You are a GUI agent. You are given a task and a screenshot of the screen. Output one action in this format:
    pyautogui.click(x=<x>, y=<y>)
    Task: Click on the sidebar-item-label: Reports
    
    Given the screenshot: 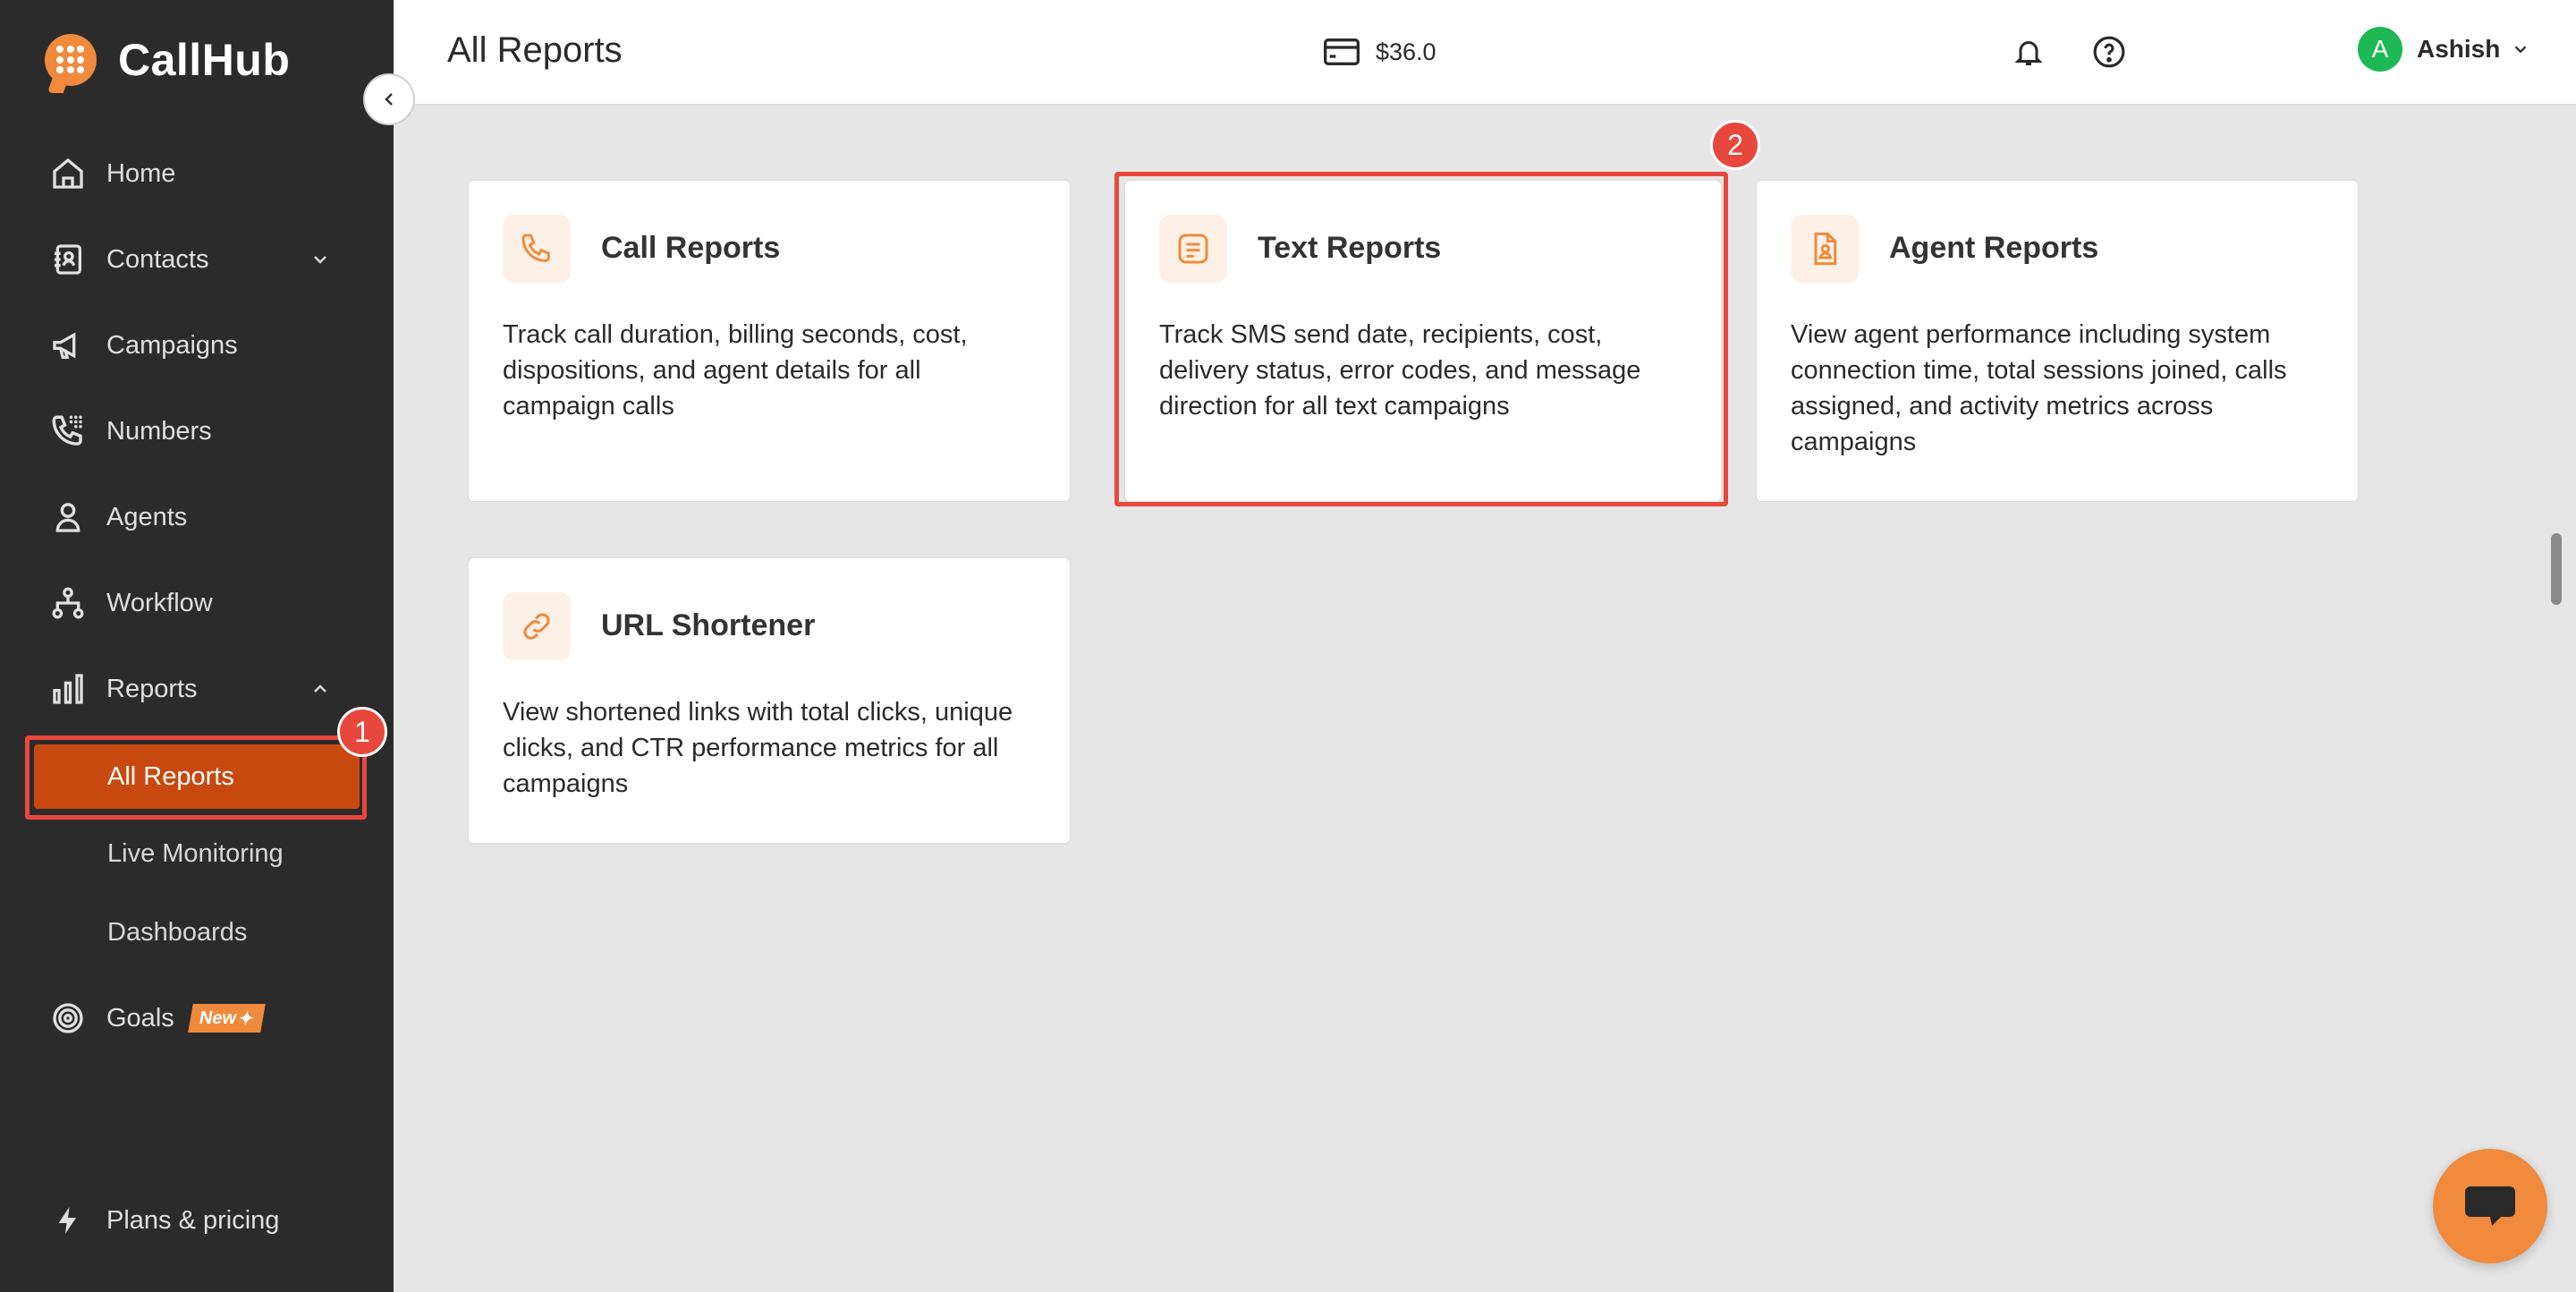 What is the action you would take?
    pyautogui.click(x=152, y=688)
    